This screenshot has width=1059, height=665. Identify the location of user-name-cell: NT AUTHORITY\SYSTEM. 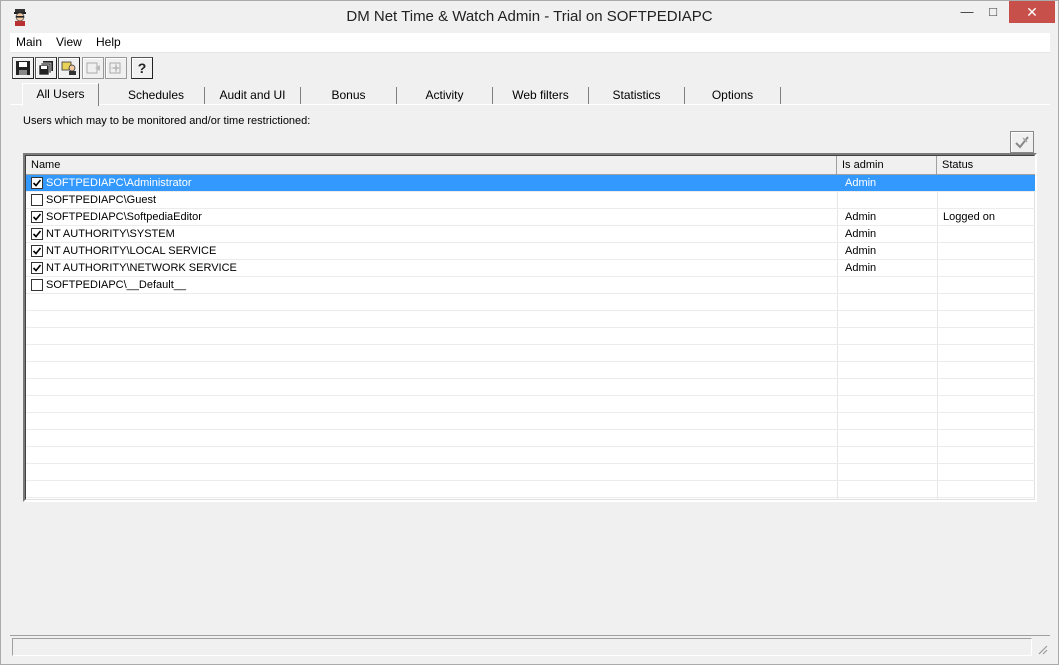
(110, 234).